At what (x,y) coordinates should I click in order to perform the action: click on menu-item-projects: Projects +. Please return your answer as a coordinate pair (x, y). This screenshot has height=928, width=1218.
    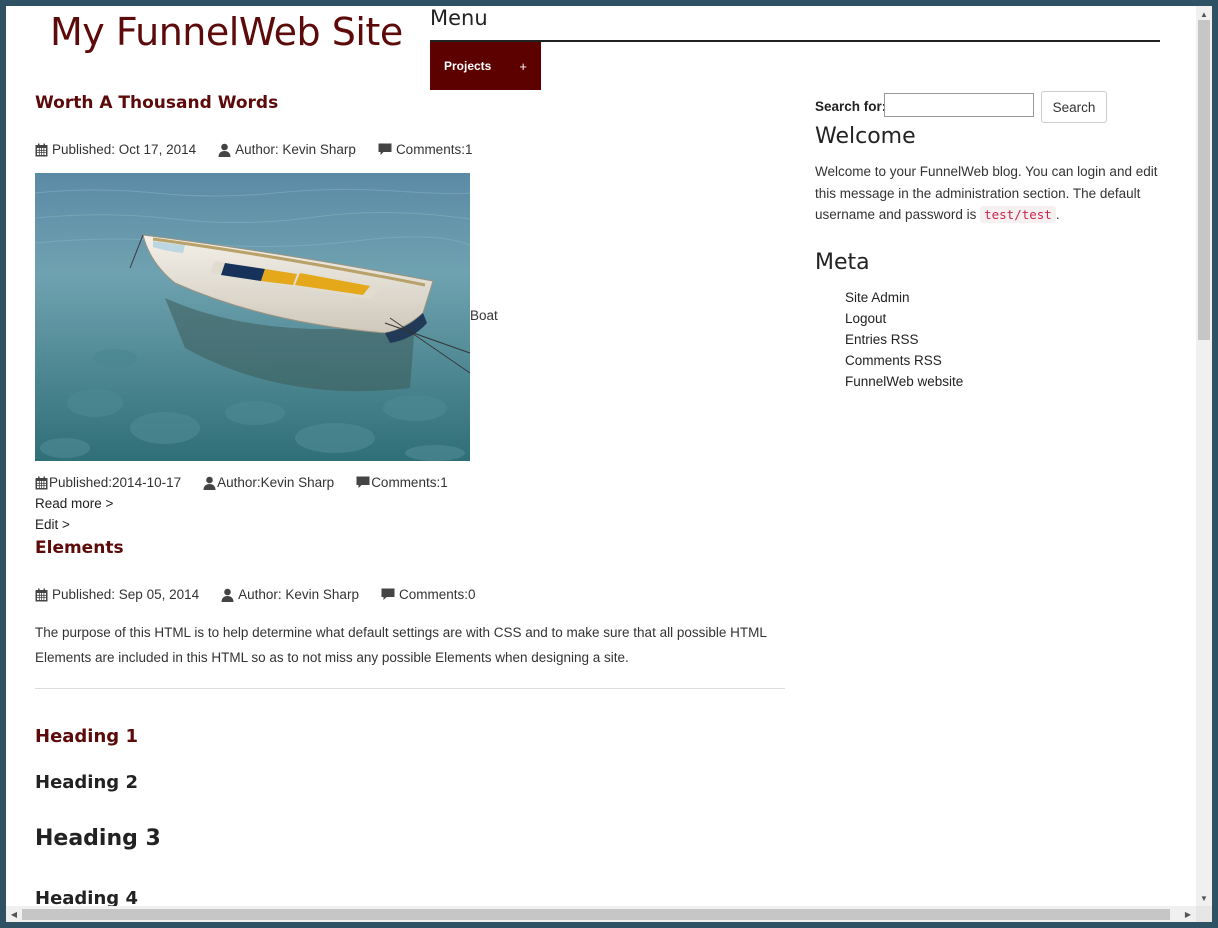
    Looking at the image, I should click on (485, 66).